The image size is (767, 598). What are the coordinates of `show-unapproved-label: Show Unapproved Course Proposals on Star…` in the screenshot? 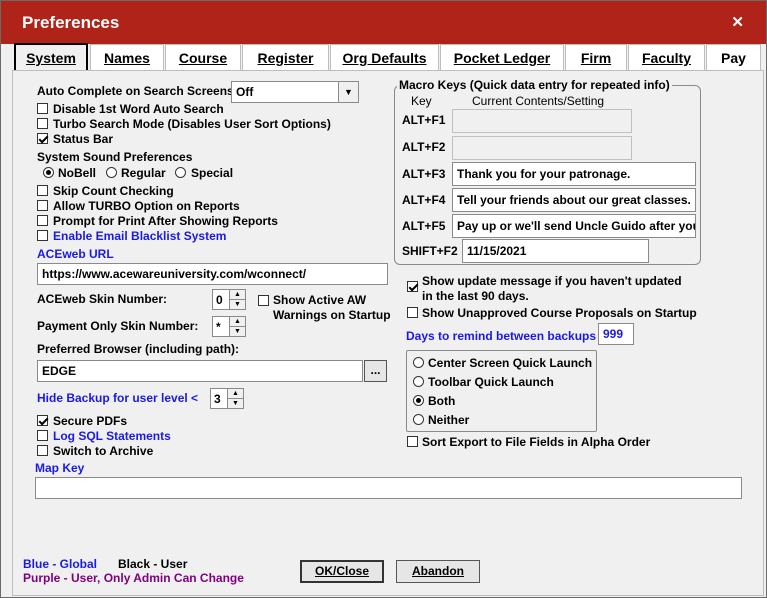 It's located at (559, 313).